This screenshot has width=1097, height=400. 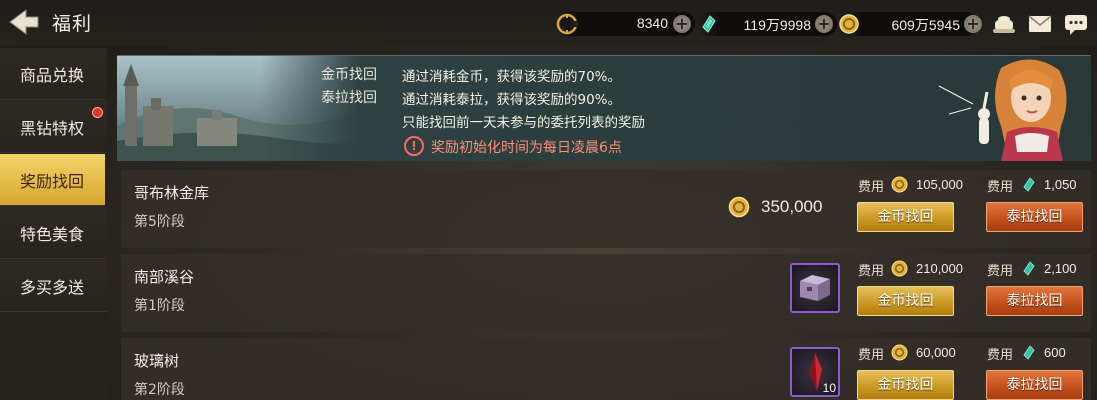 I want to click on banner-label-gold: 金币找回, so click(x=349, y=75).